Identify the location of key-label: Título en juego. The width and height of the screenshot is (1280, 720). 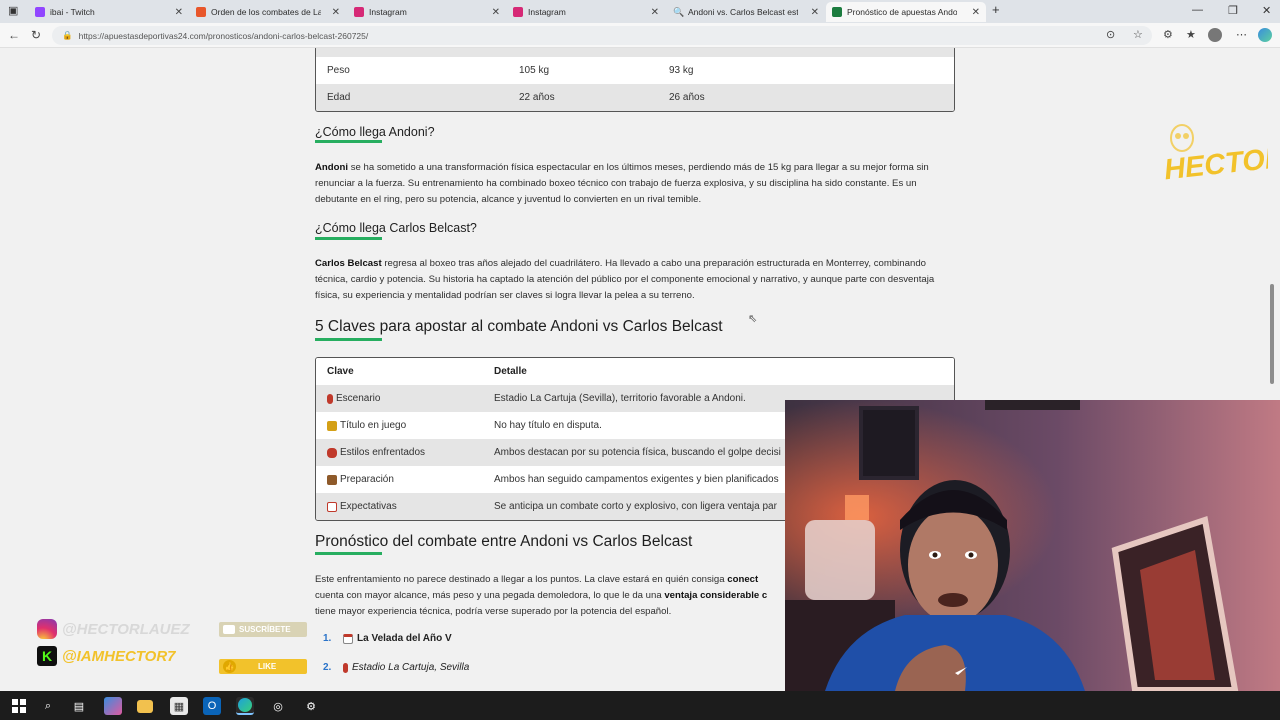
(373, 425).